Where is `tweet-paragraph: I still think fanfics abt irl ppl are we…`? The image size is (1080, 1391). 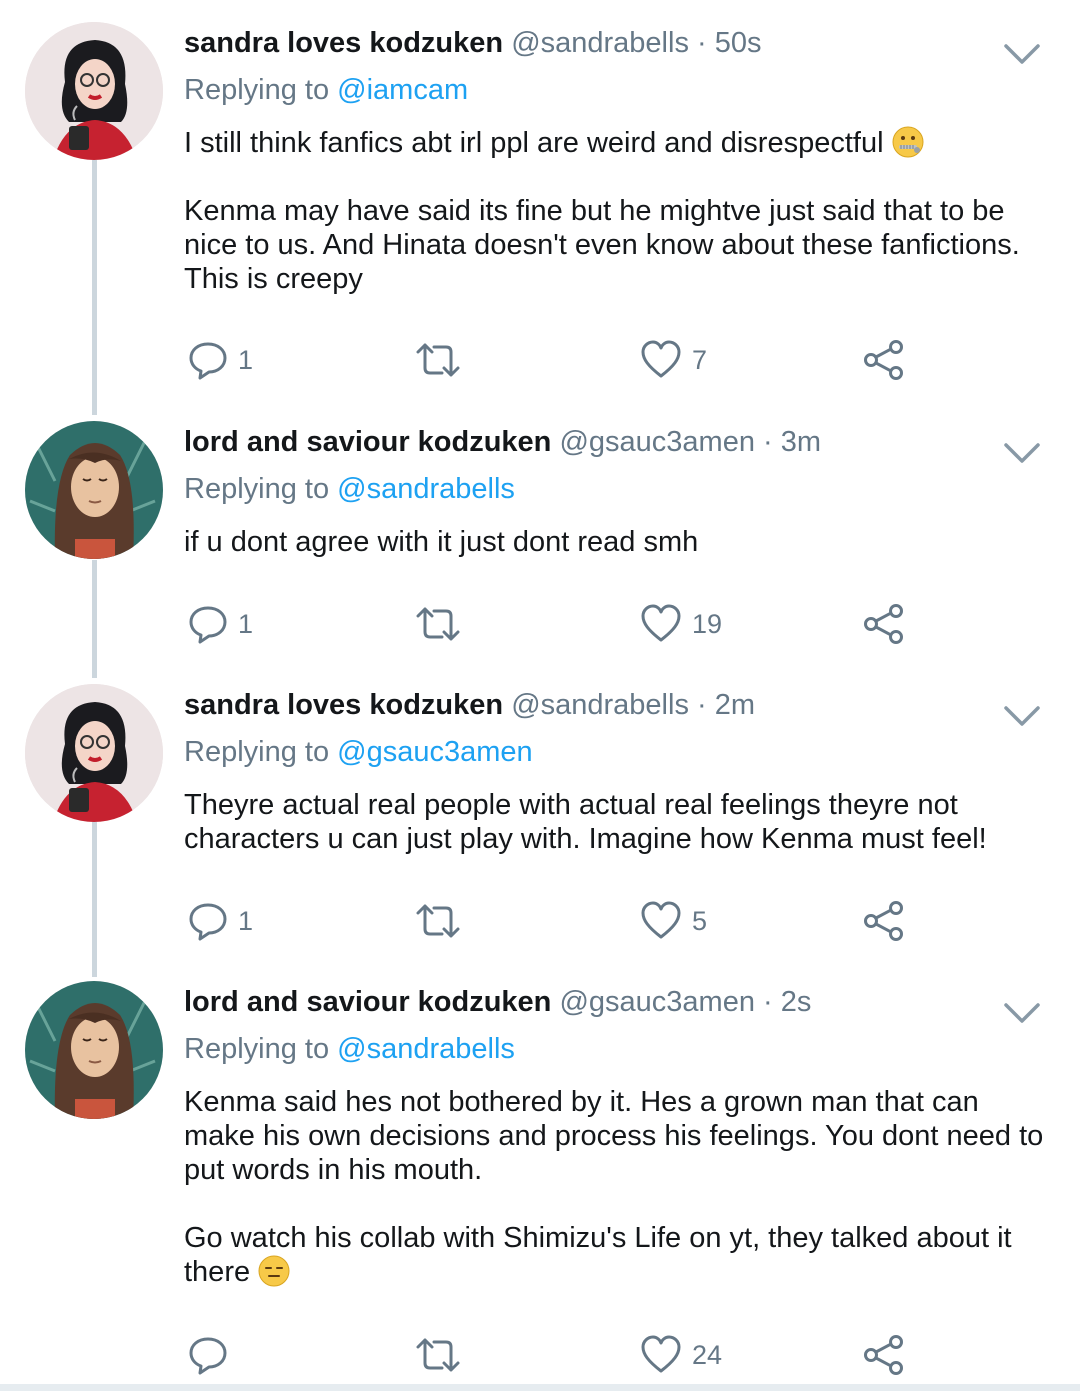 tweet-paragraph: I still think fanfics abt irl ppl are we… is located at coordinates (534, 143).